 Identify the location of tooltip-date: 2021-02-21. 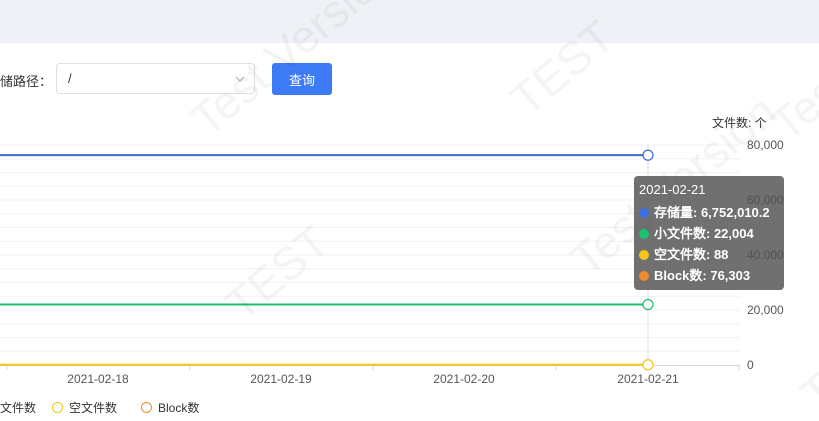
(709, 190).